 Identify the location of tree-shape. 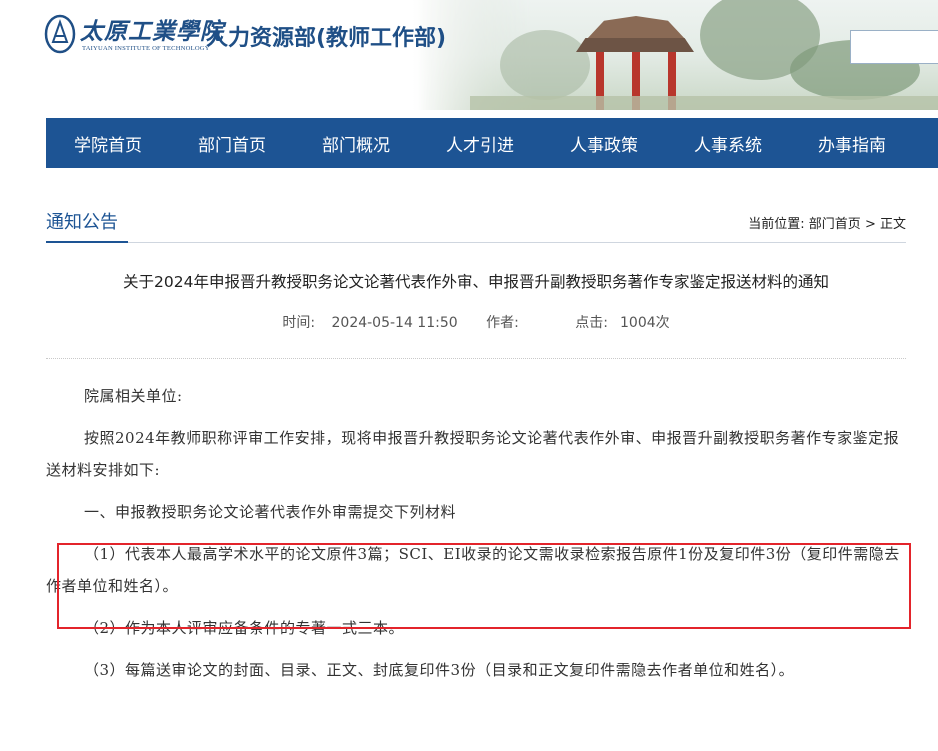
(545, 65).